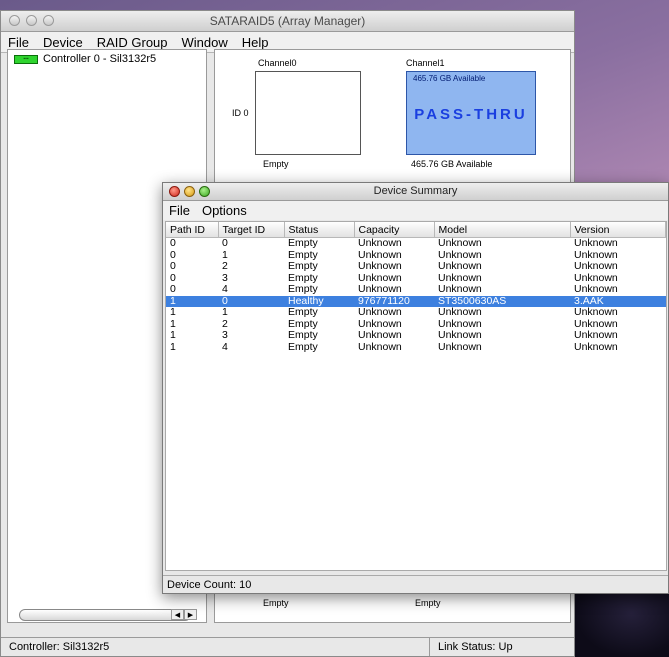  What do you see at coordinates (416, 267) in the screenshot?
I see `table-row: 0 2 Empty Unknown Unknown Unknown` at bounding box center [416, 267].